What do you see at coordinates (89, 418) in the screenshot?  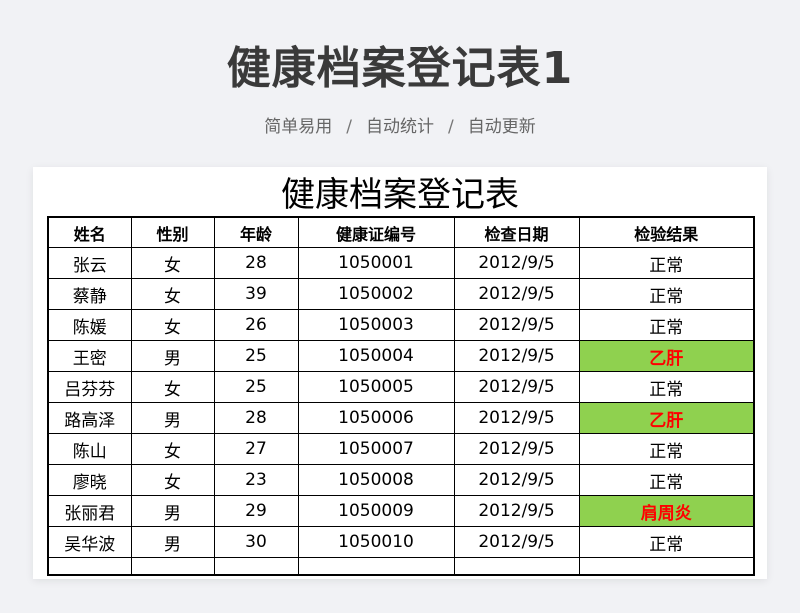 I see `cell-name: 路高泽` at bounding box center [89, 418].